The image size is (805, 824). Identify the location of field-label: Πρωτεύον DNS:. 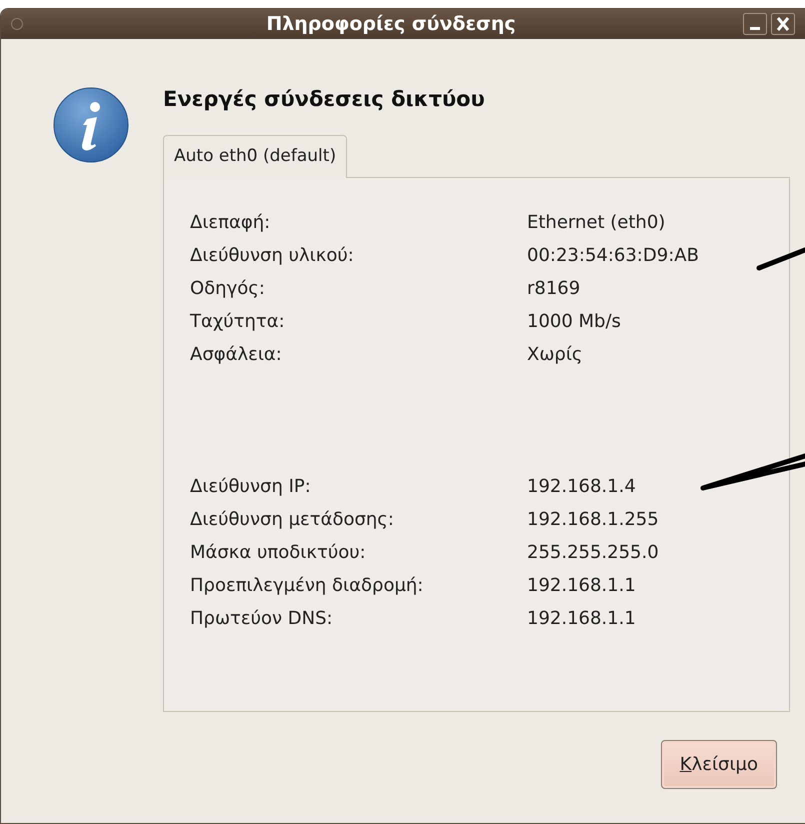
(261, 619).